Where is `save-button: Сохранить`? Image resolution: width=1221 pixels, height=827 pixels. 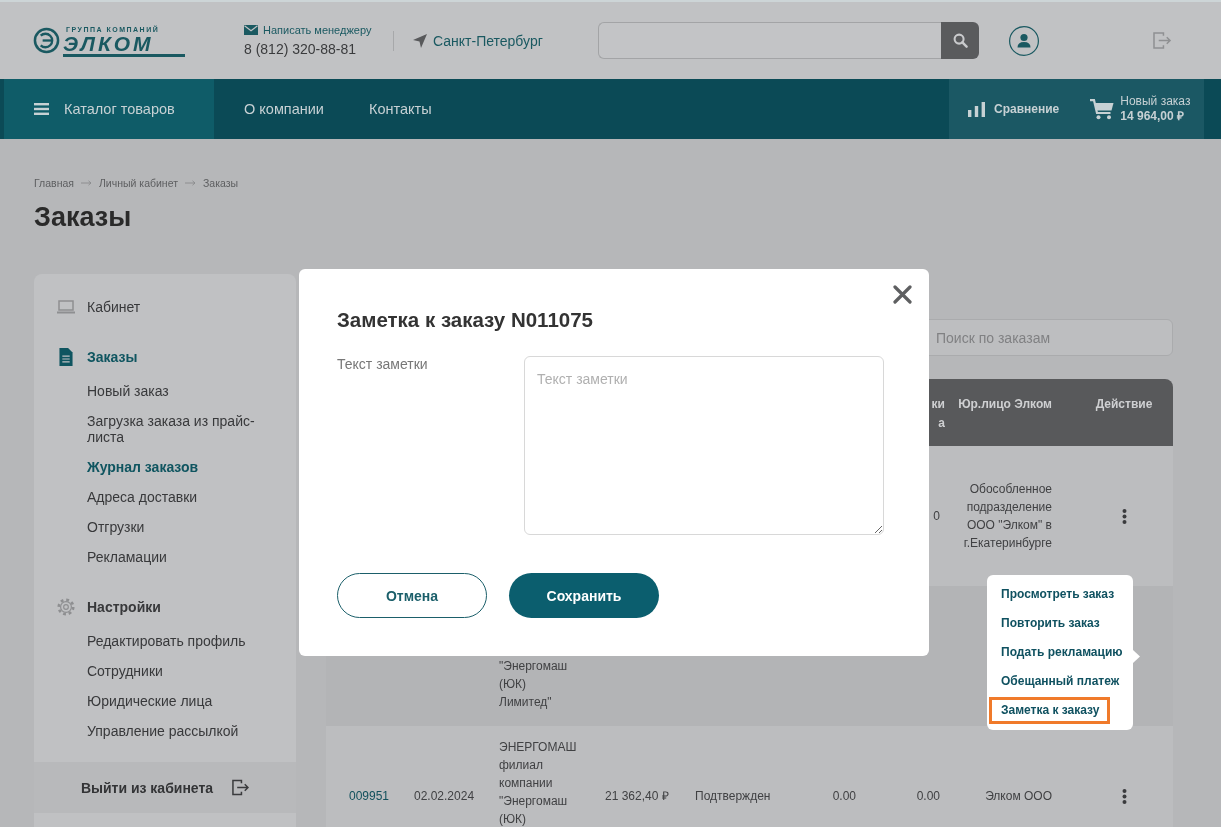 save-button: Сохранить is located at coordinates (584, 595).